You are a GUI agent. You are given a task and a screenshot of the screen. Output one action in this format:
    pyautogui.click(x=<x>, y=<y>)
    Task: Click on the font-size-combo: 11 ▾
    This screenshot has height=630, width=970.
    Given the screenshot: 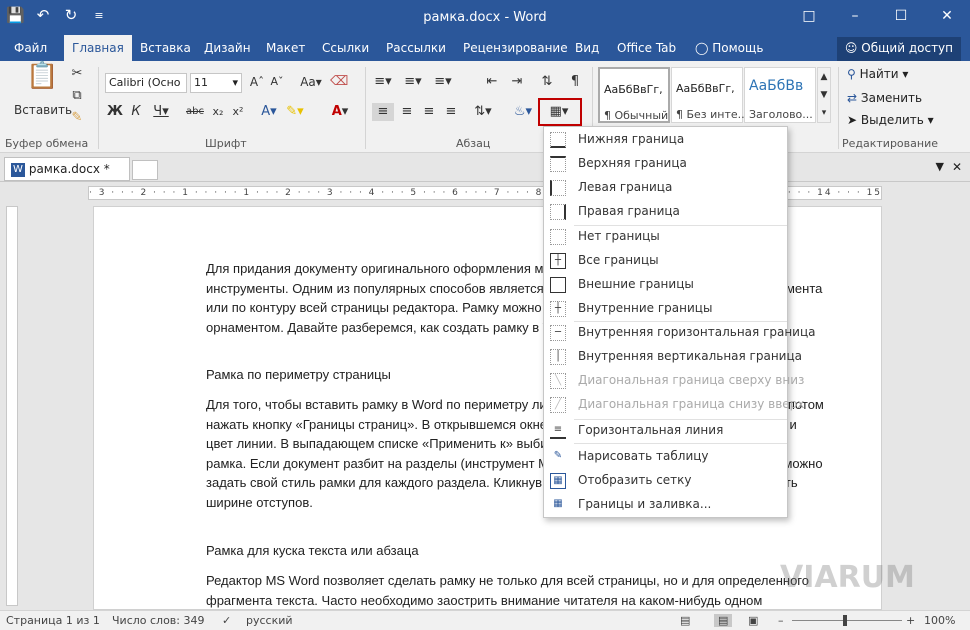 What is the action you would take?
    pyautogui.click(x=216, y=83)
    